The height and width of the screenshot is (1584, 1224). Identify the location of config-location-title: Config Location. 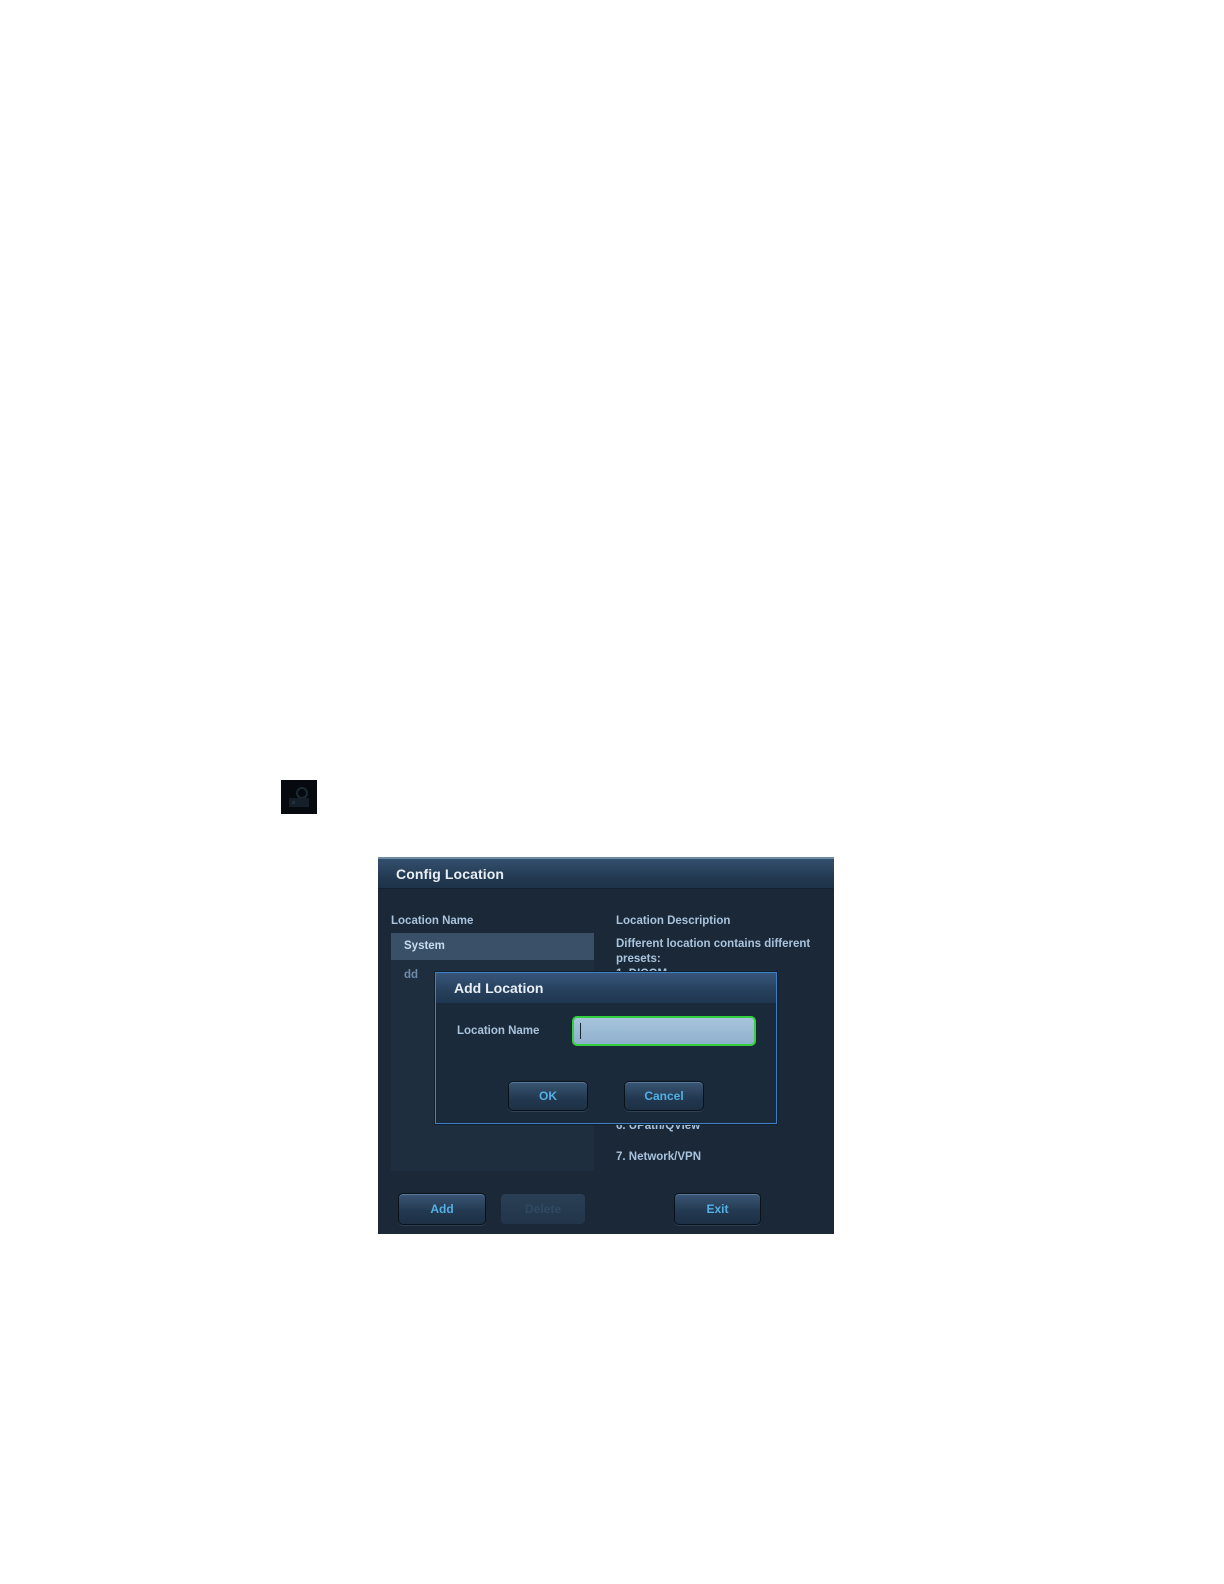
(450, 874).